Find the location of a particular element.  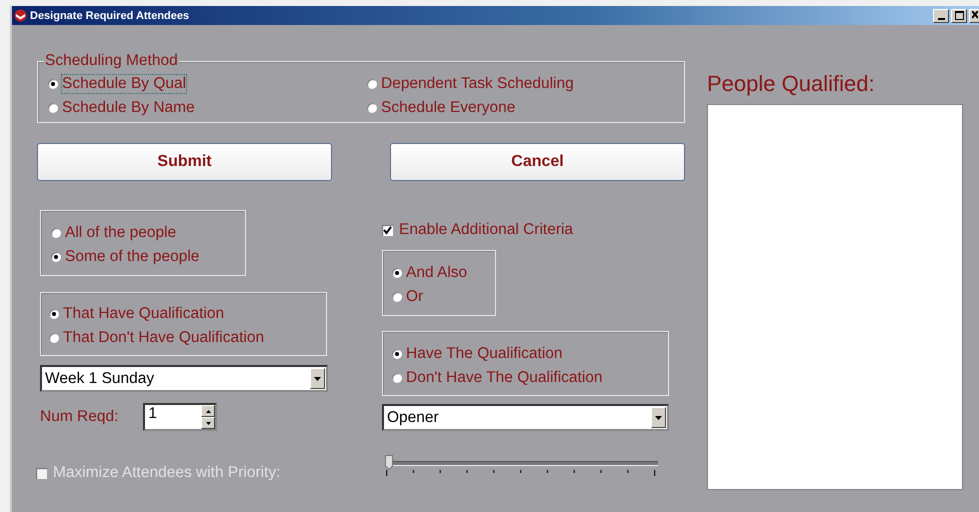

radio-label: That Have Qualification is located at coordinates (143, 314).